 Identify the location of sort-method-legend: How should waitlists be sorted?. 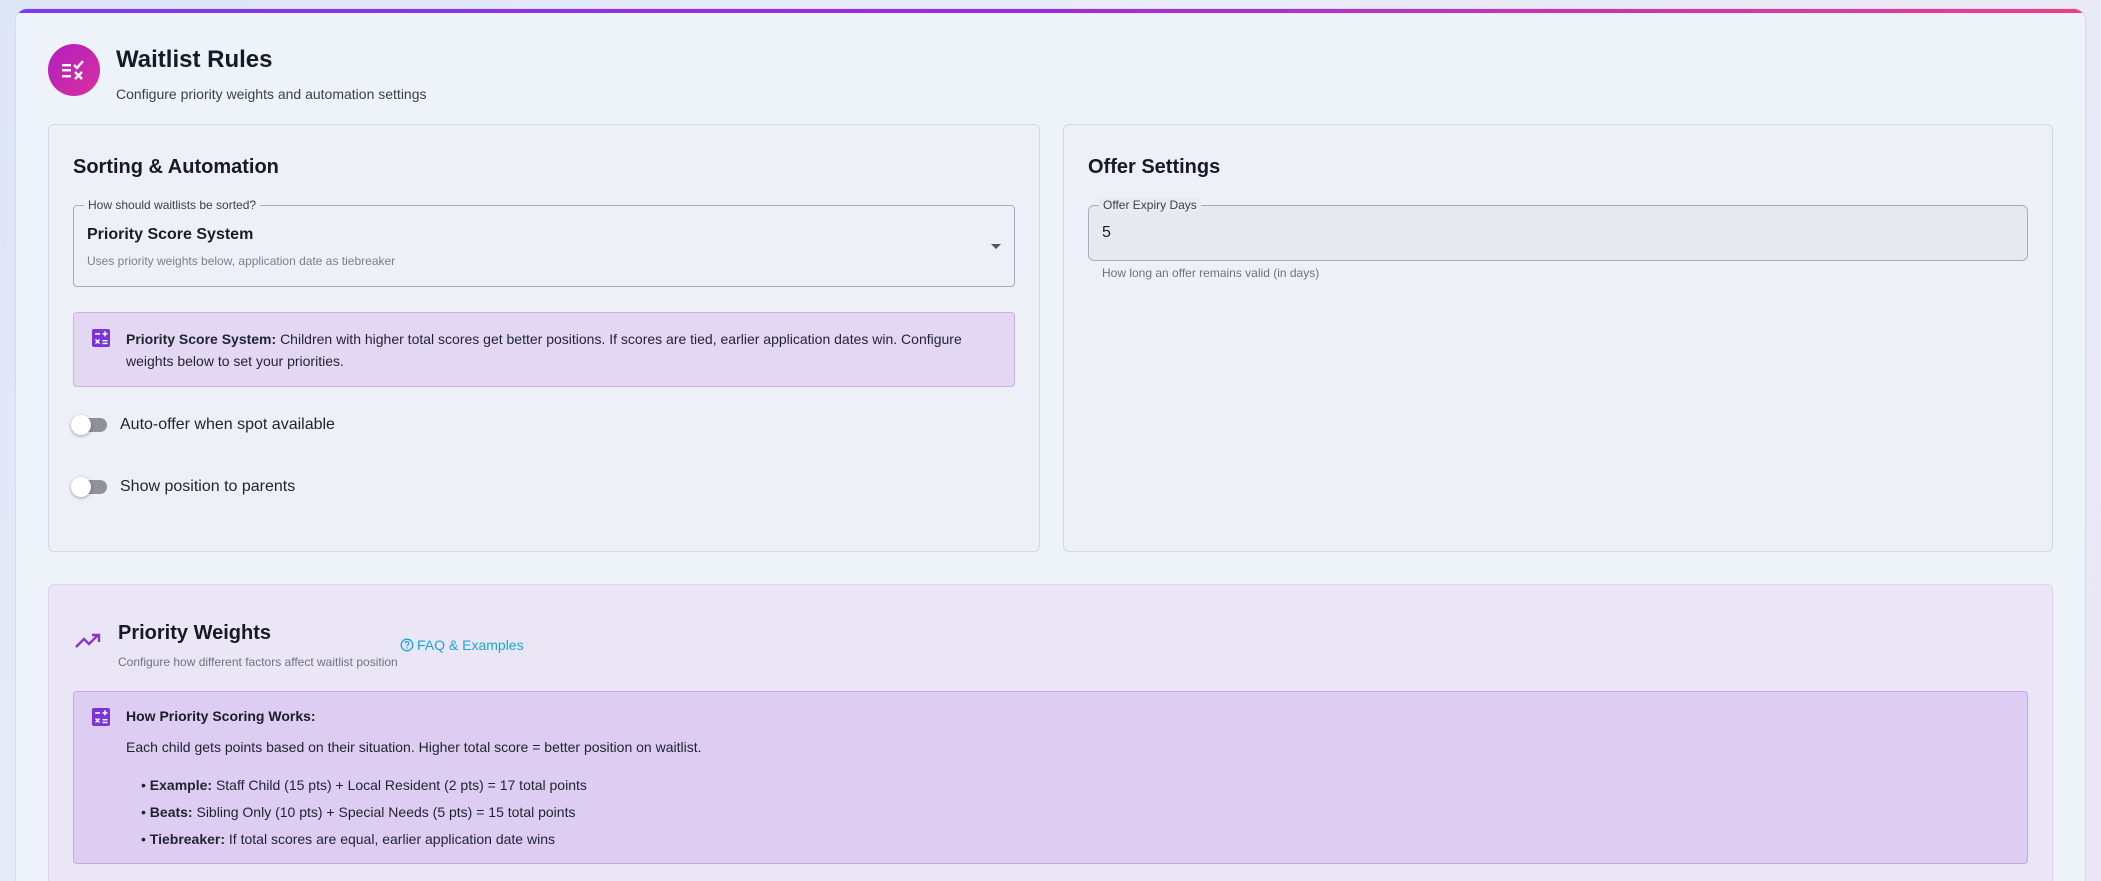
(172, 205).